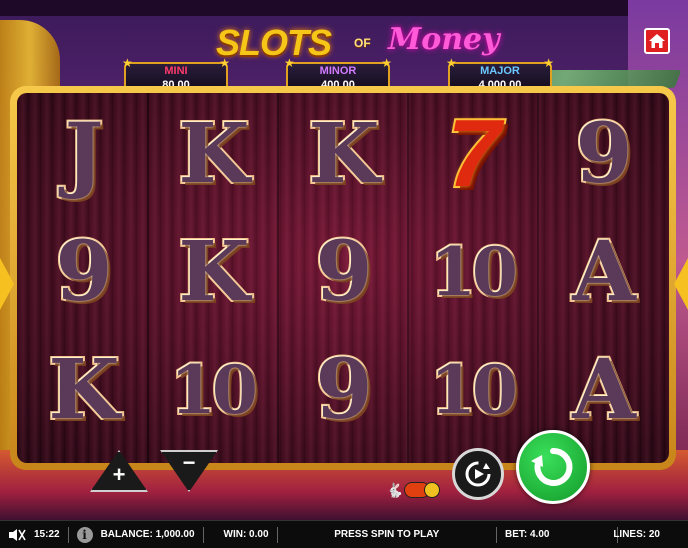  I want to click on sound-muted-icon, so click(17, 534).